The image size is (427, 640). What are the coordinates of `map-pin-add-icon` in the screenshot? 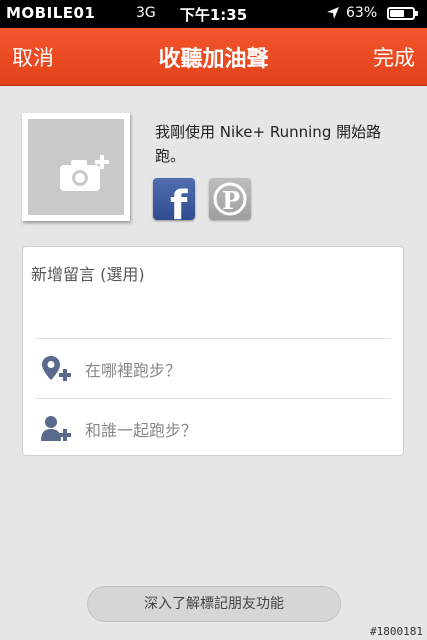 It's located at (56, 368).